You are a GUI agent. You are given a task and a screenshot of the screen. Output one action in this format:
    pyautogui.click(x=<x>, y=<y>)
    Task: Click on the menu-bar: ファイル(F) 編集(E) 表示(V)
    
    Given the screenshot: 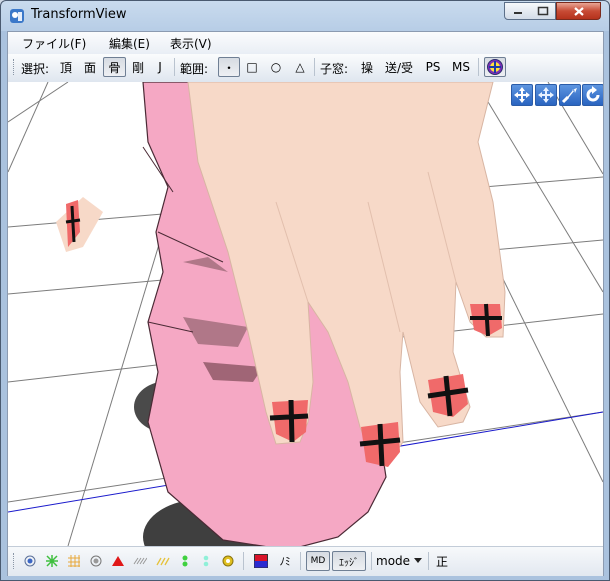 What is the action you would take?
    pyautogui.click(x=305, y=43)
    